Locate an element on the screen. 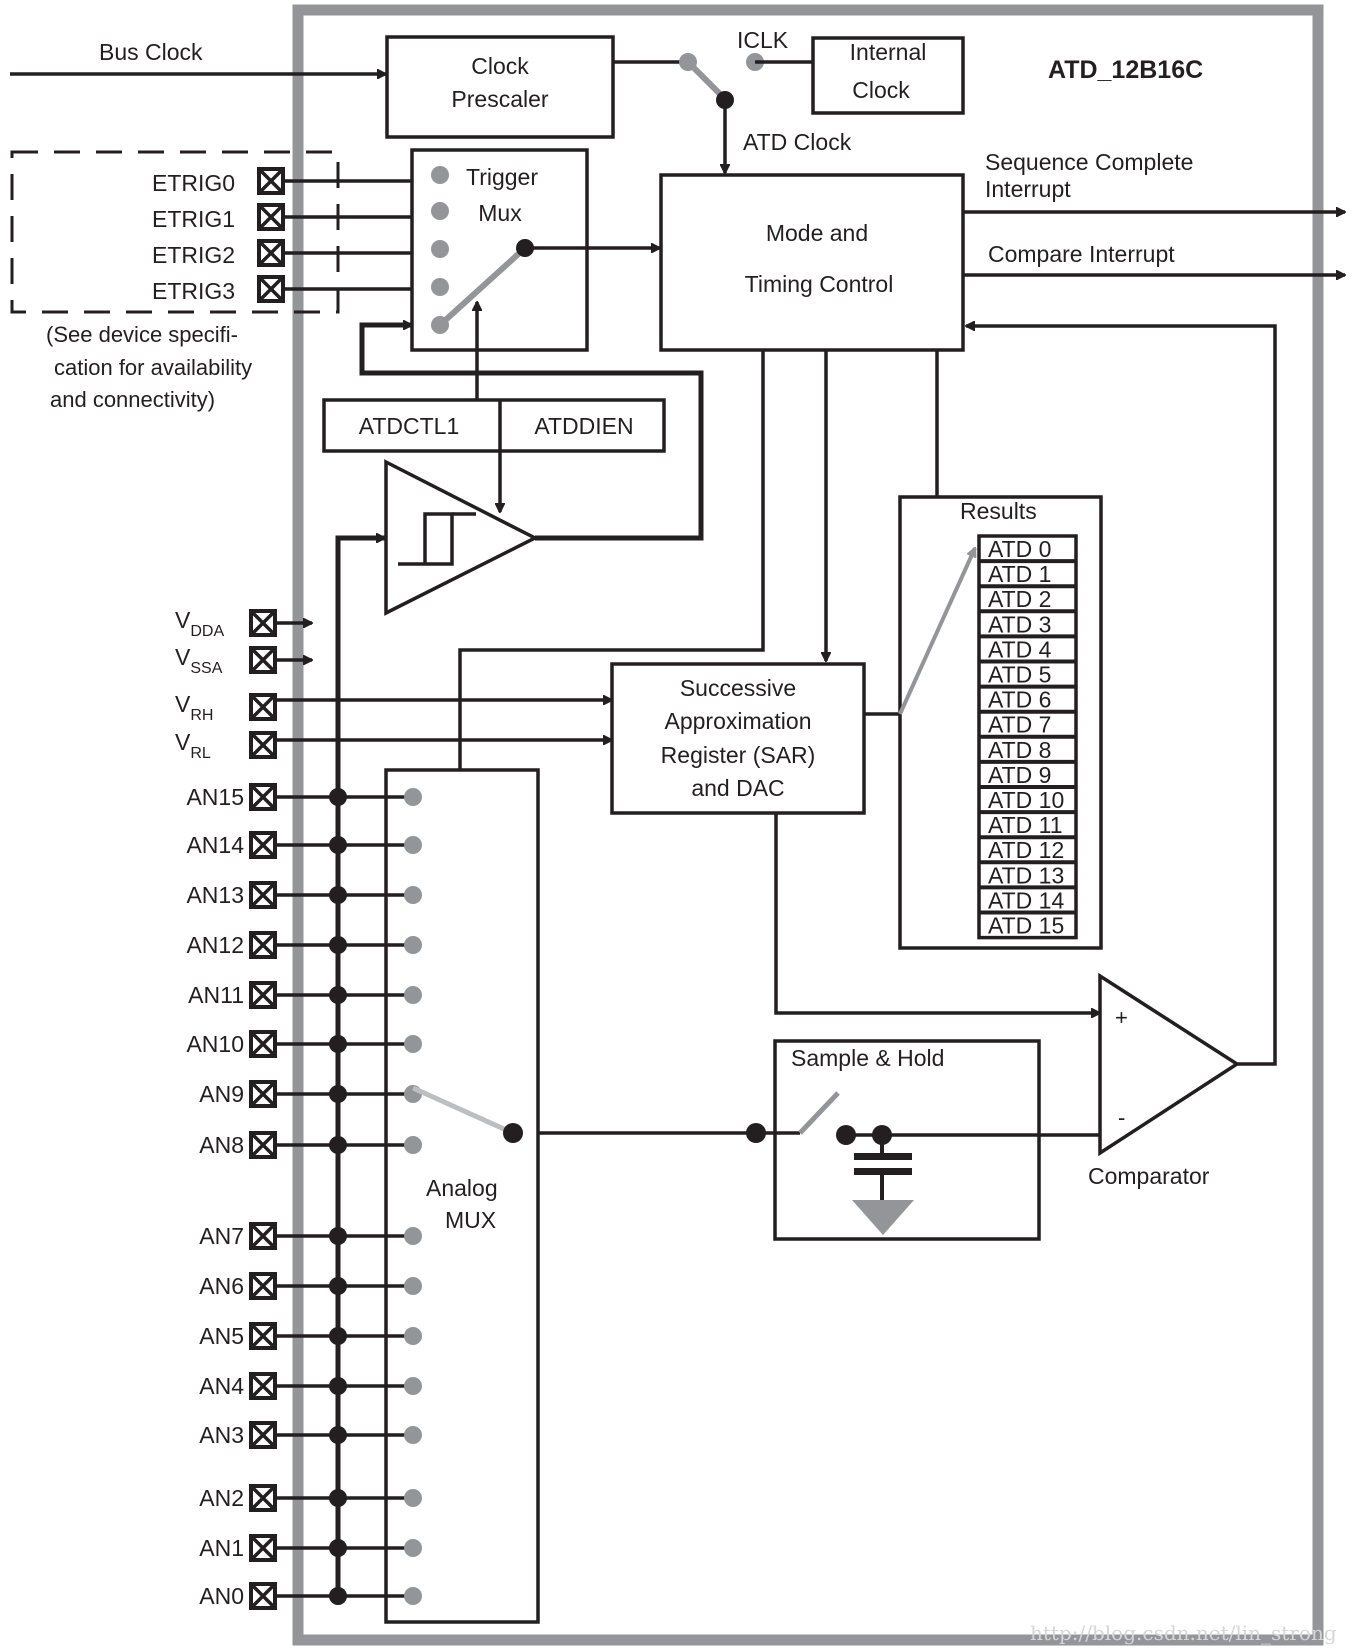 This screenshot has width=1352, height=1648. analog-pin-label: AN6 is located at coordinates (221, 1286).